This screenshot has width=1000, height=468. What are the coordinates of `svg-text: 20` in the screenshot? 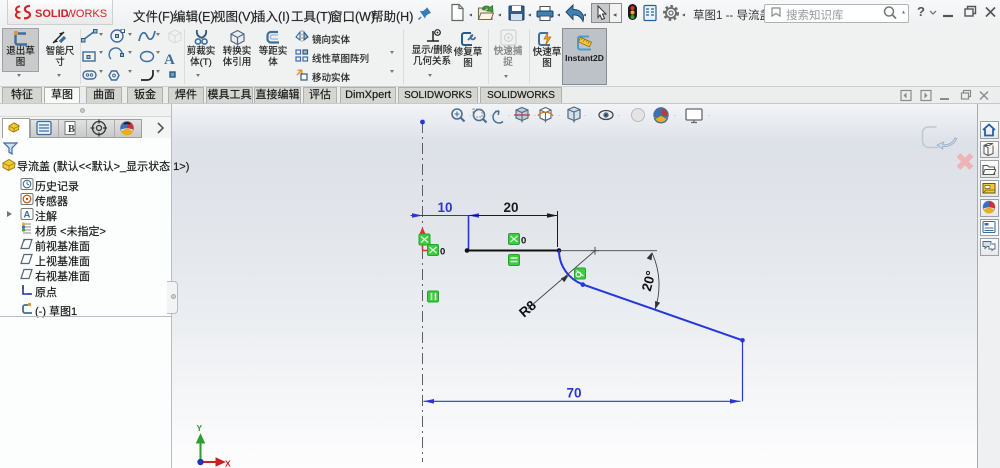 It's located at (510, 207).